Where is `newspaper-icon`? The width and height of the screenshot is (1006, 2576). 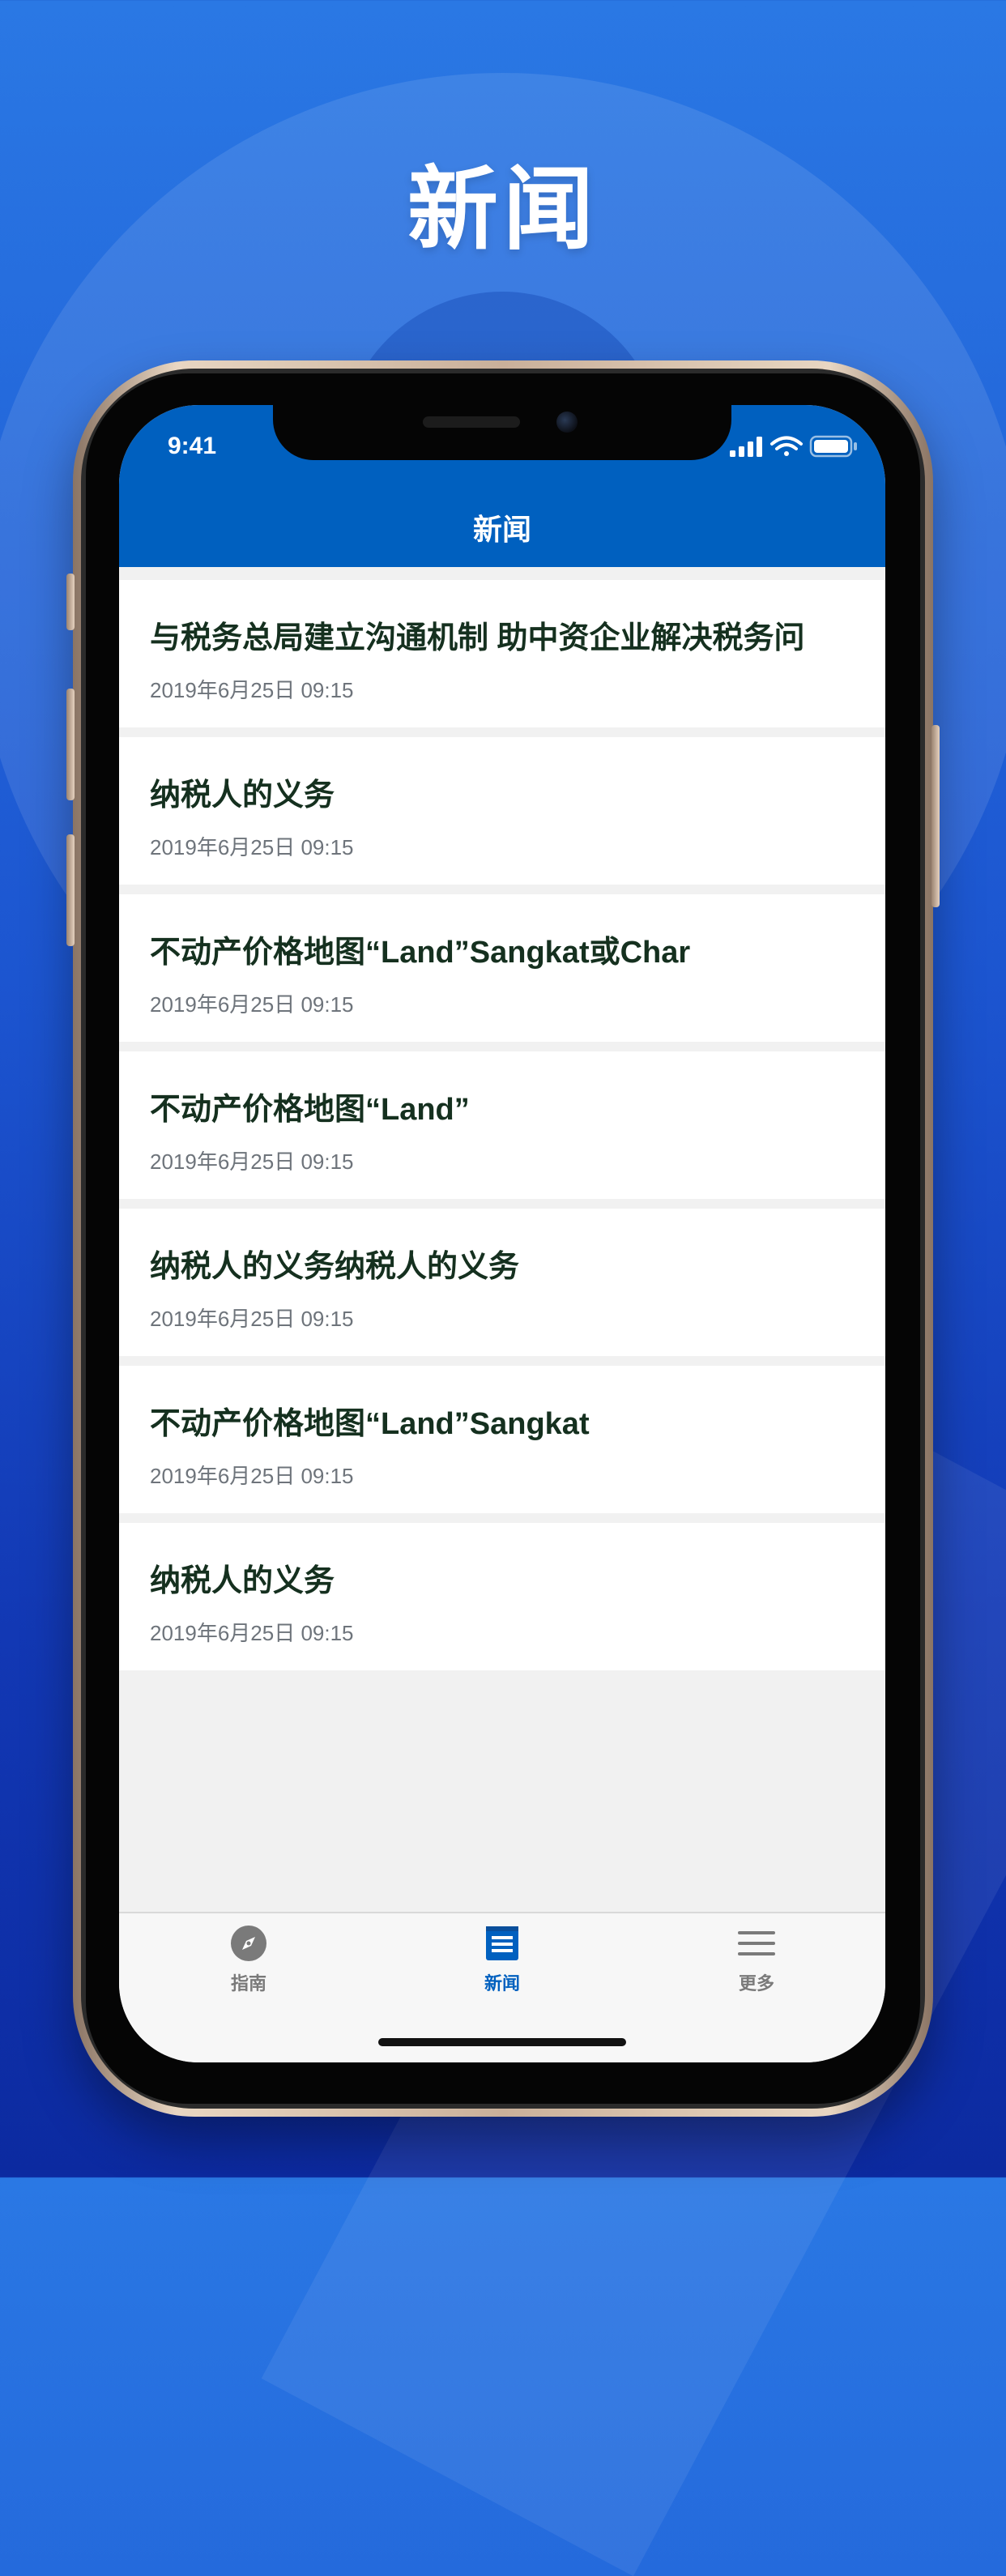
newspaper-icon is located at coordinates (502, 1943).